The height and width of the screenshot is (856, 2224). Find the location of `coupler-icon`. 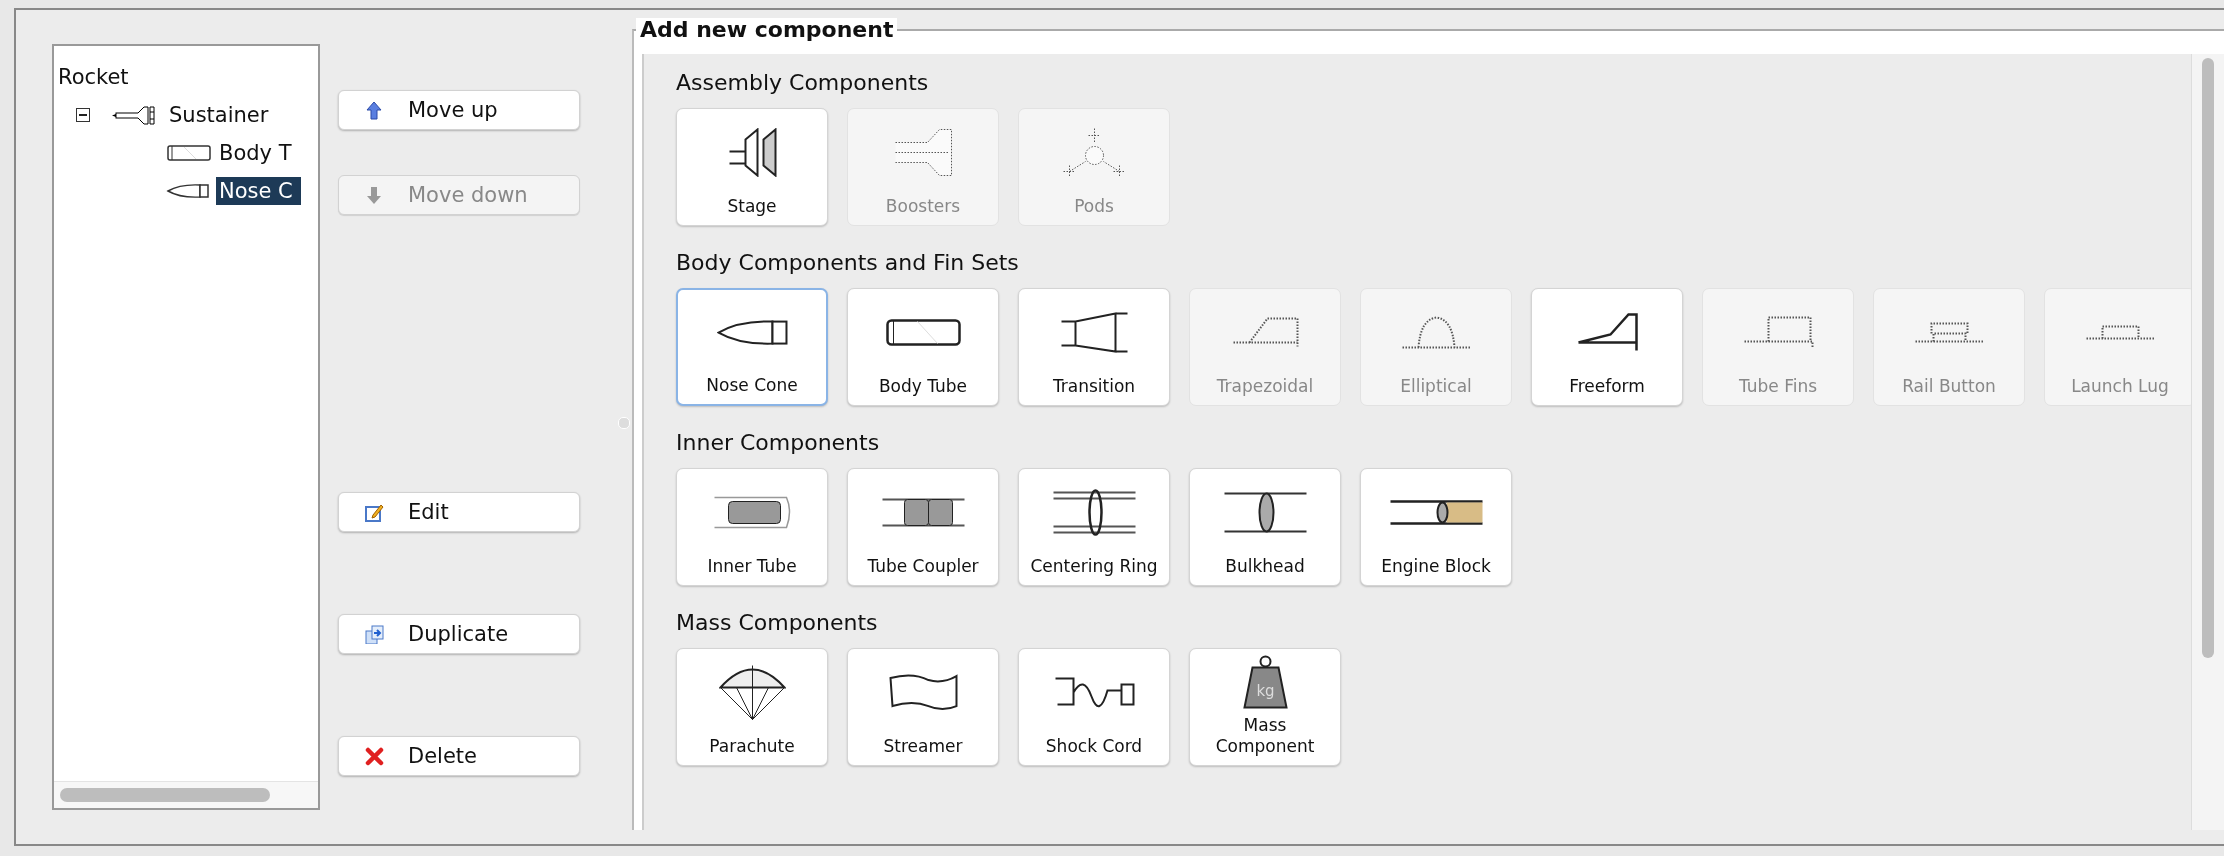

coupler-icon is located at coordinates (923, 512).